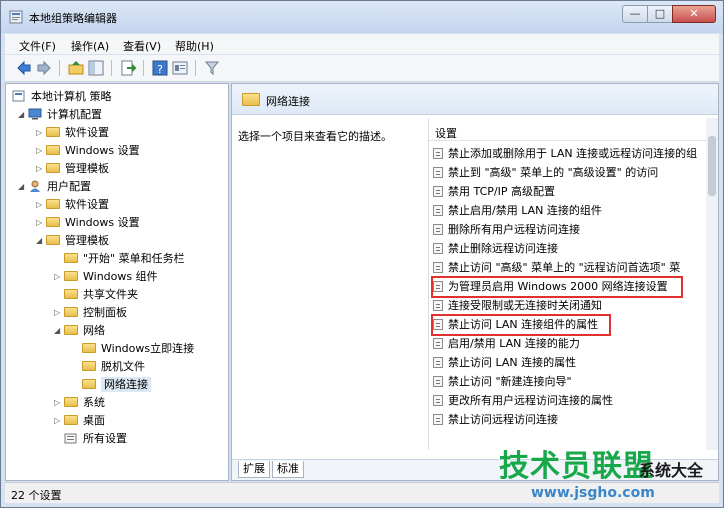 The height and width of the screenshot is (508, 724). What do you see at coordinates (212, 68) in the screenshot?
I see `filter-icon` at bounding box center [212, 68].